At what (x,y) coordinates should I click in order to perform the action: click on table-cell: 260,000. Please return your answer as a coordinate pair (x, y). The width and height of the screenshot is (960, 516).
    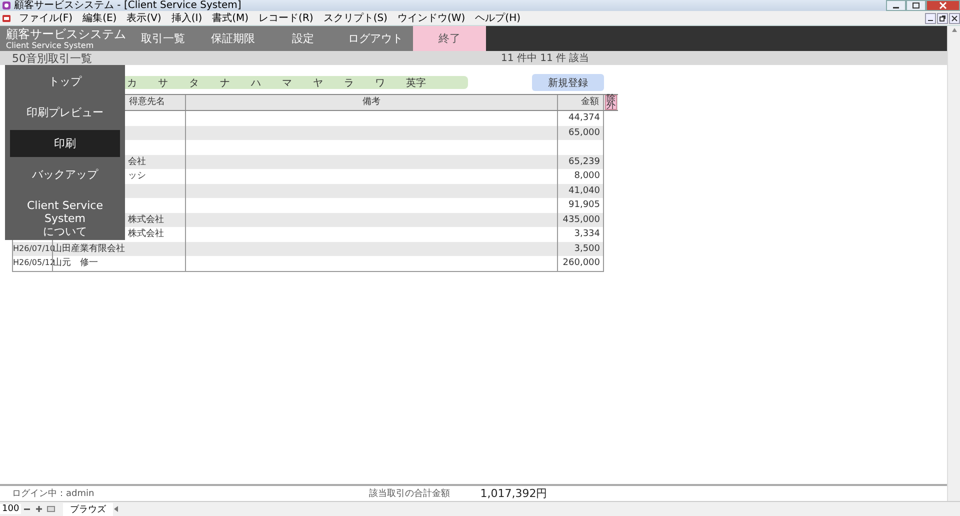
    Looking at the image, I should click on (581, 263).